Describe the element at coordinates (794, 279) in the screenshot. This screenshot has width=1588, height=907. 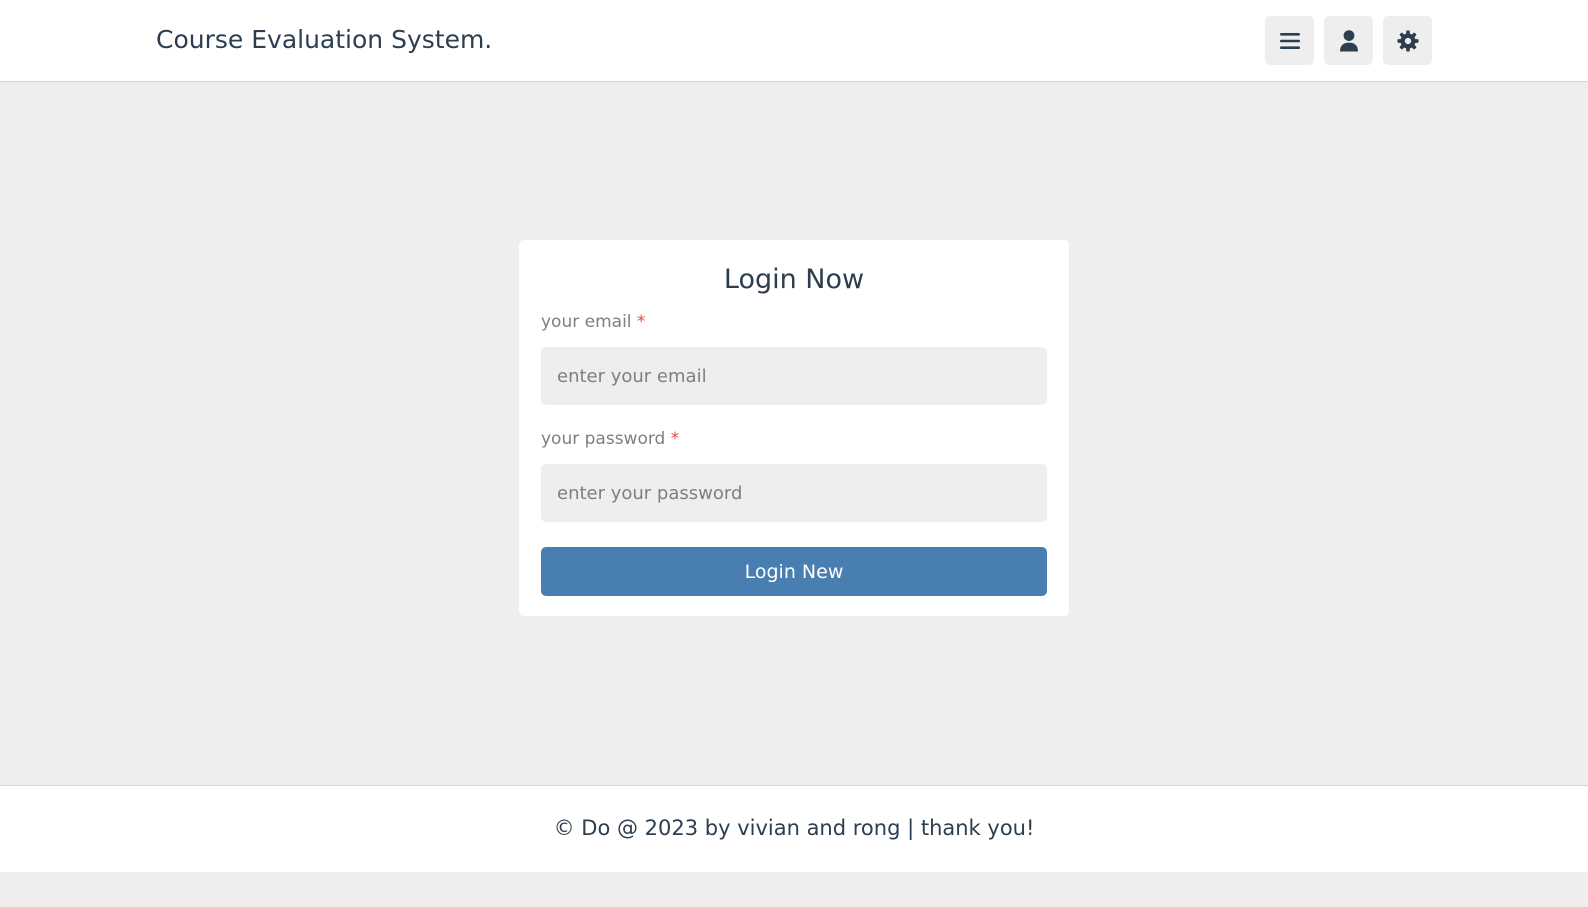
I see `form-title: Login Now` at that location.